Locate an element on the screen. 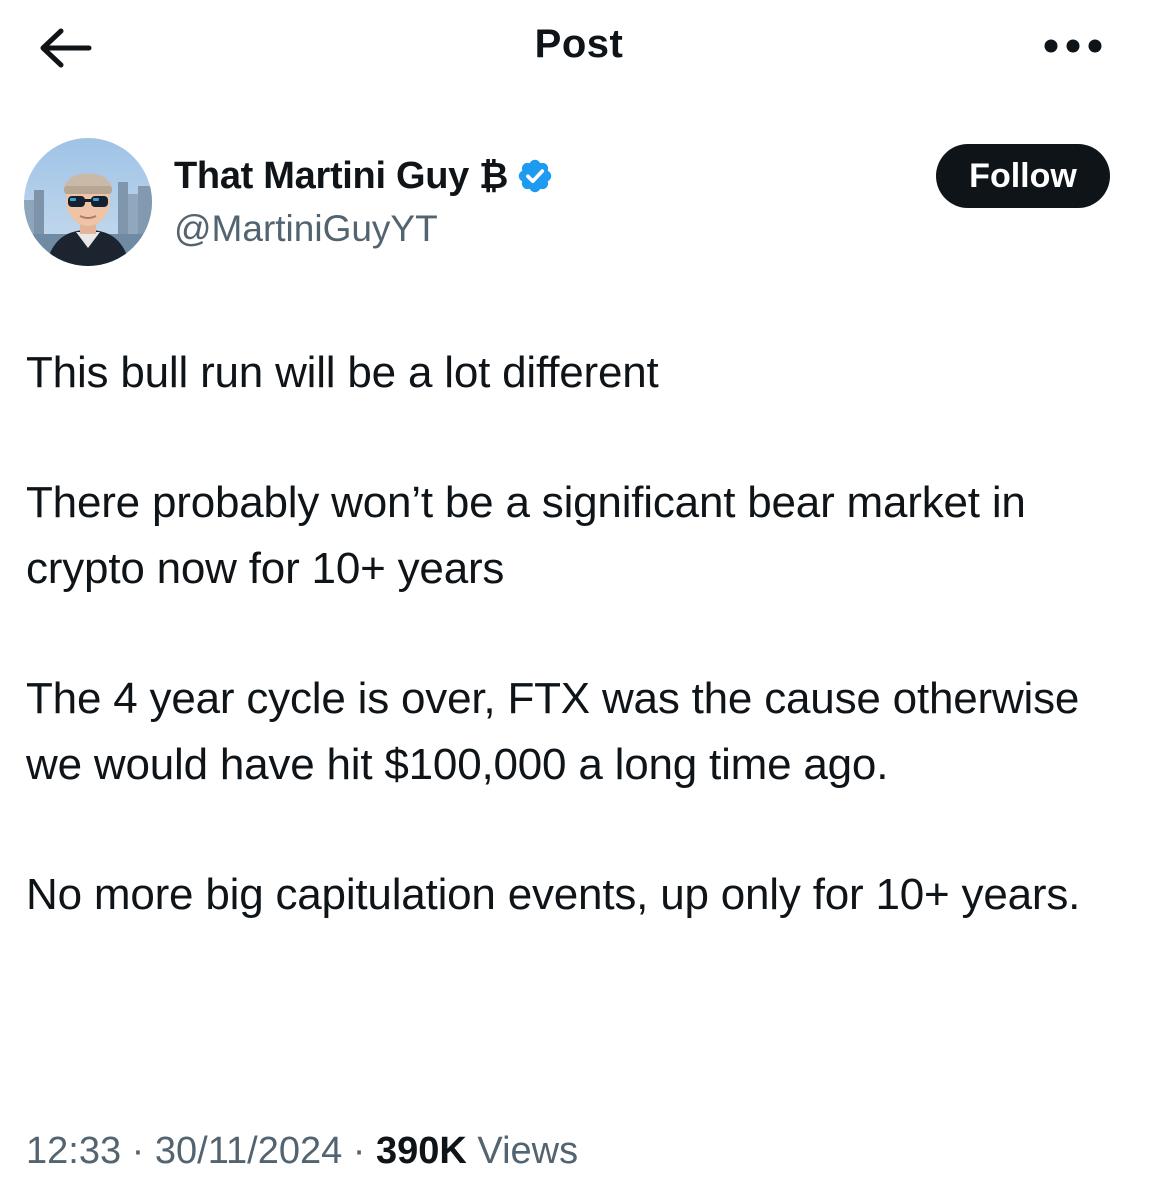 Image resolution: width=1158 pixels, height=1200 pixels. follow-button: Follow is located at coordinates (1023, 176).